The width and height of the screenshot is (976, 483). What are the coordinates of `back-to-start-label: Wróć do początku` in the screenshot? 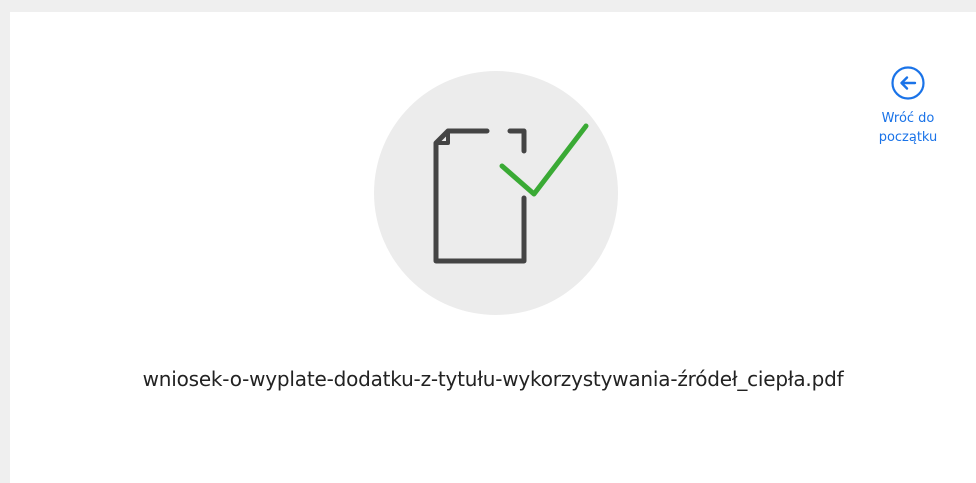 It's located at (908, 128).